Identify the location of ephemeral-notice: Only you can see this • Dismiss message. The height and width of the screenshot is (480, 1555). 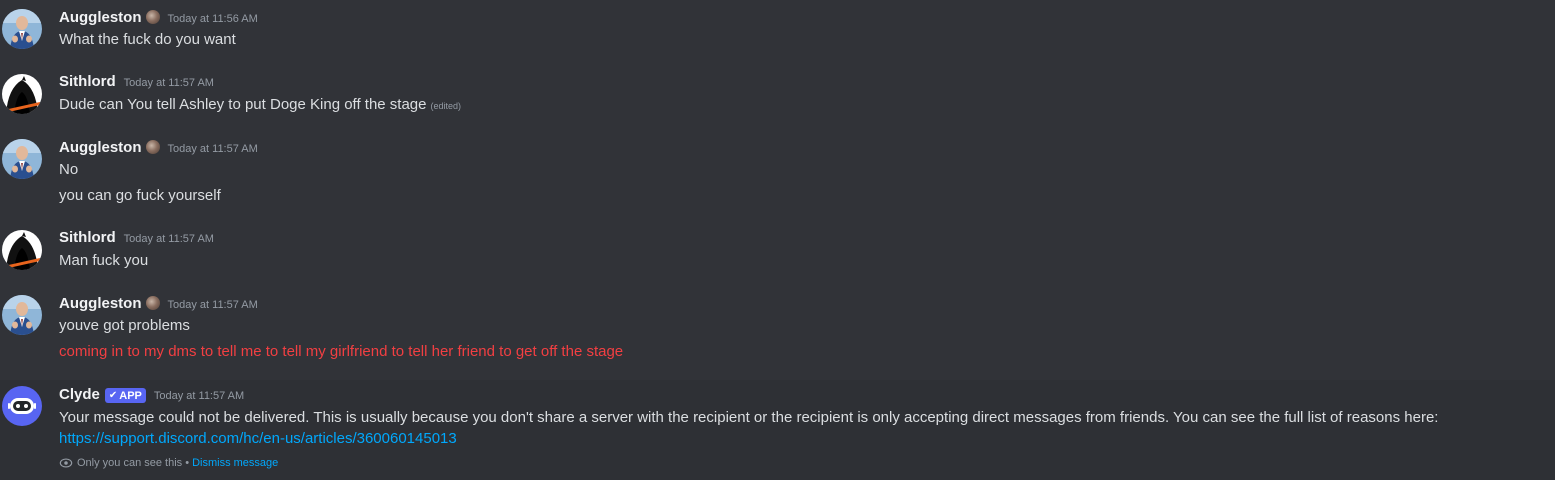
(168, 463).